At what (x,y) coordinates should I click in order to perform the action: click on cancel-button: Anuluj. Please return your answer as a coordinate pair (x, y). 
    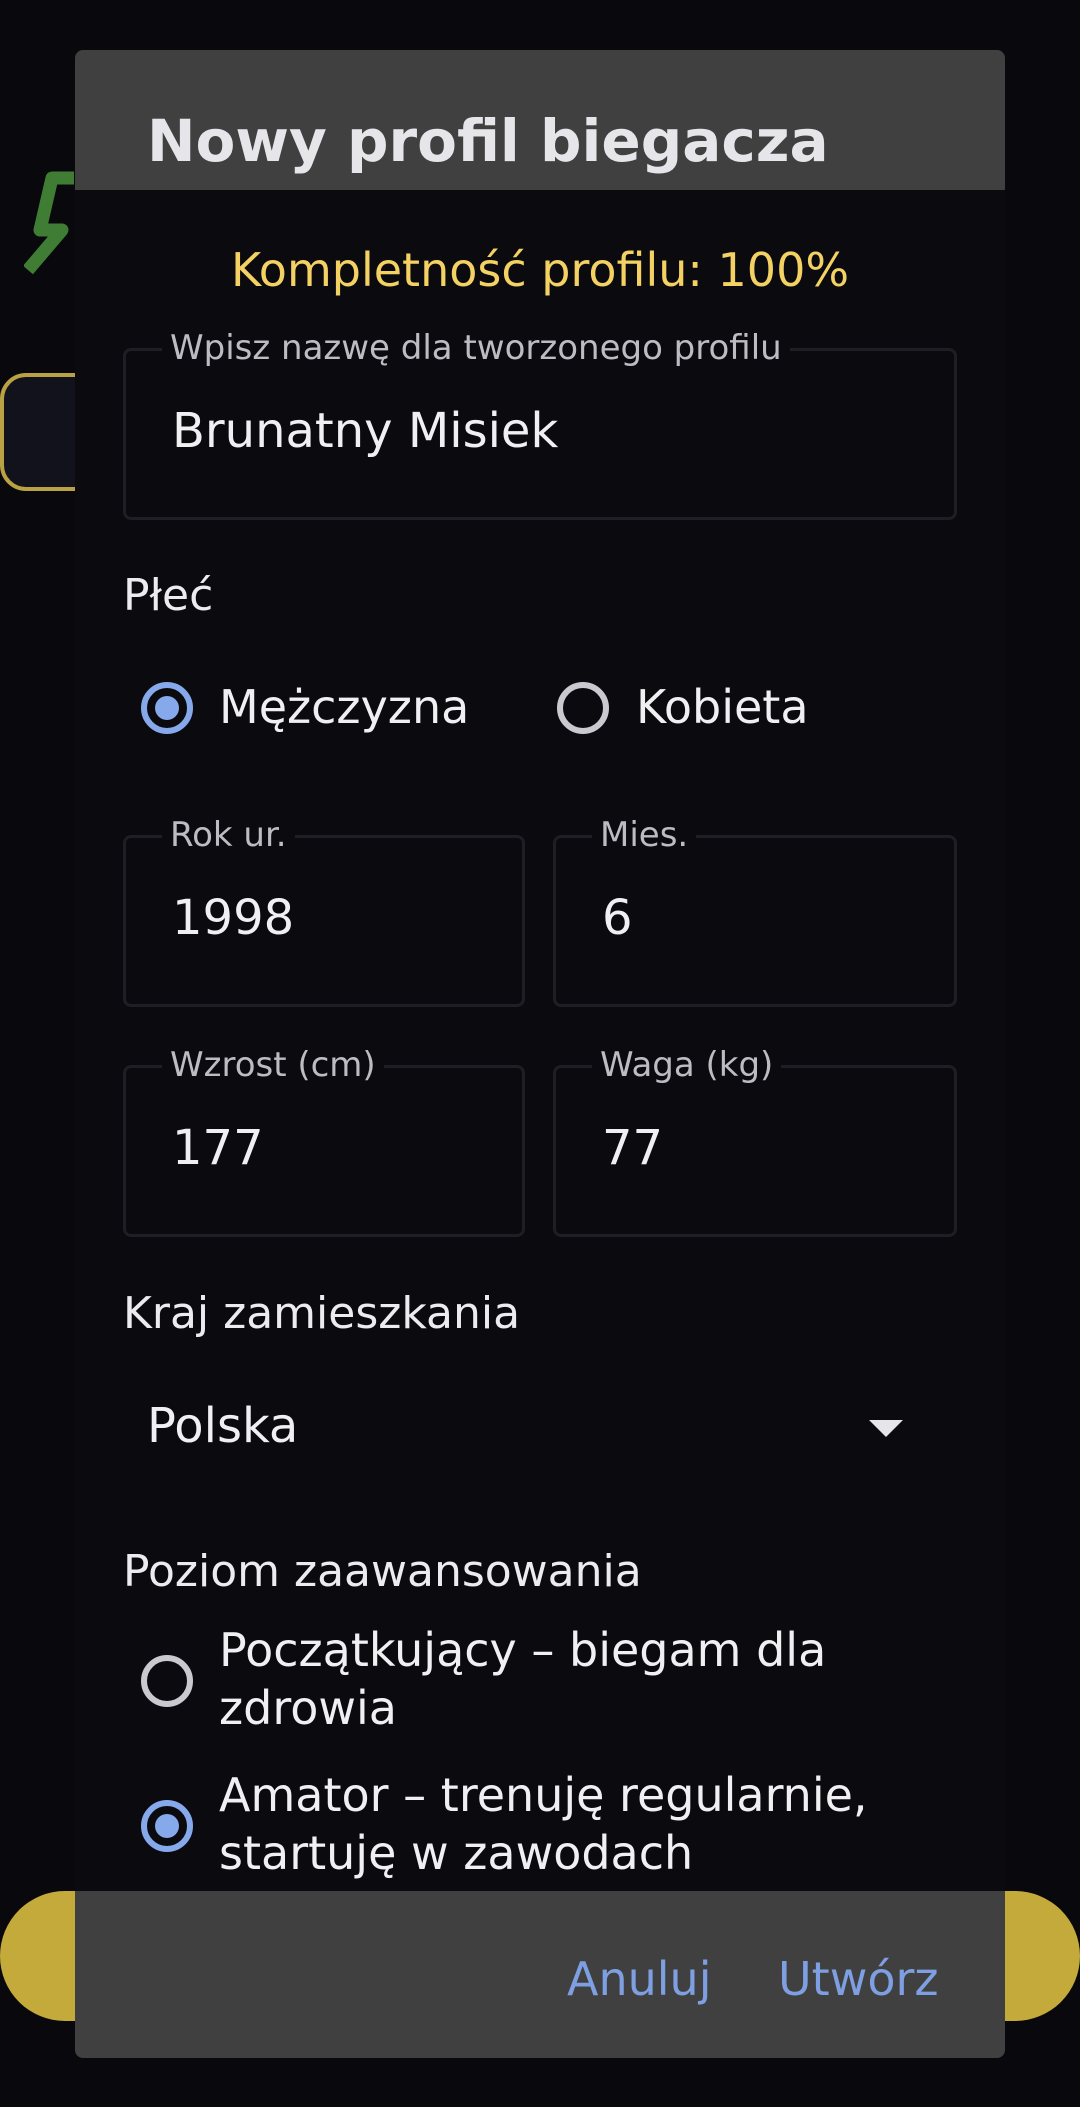
    Looking at the image, I should click on (639, 1979).